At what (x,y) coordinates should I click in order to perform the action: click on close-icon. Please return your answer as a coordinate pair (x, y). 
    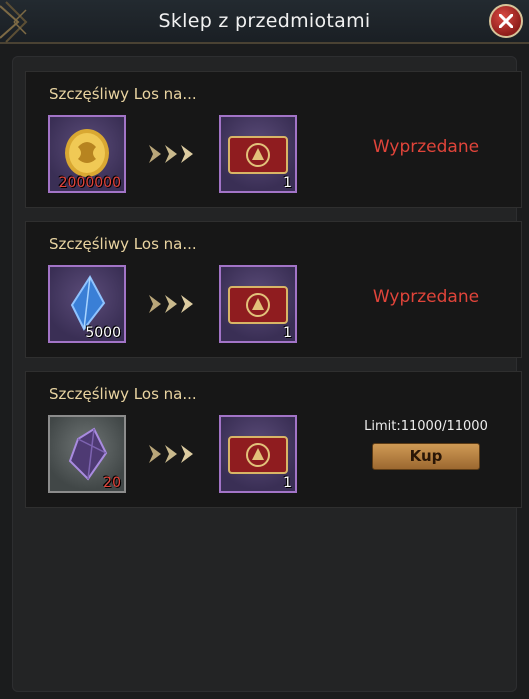
    Looking at the image, I should click on (506, 21).